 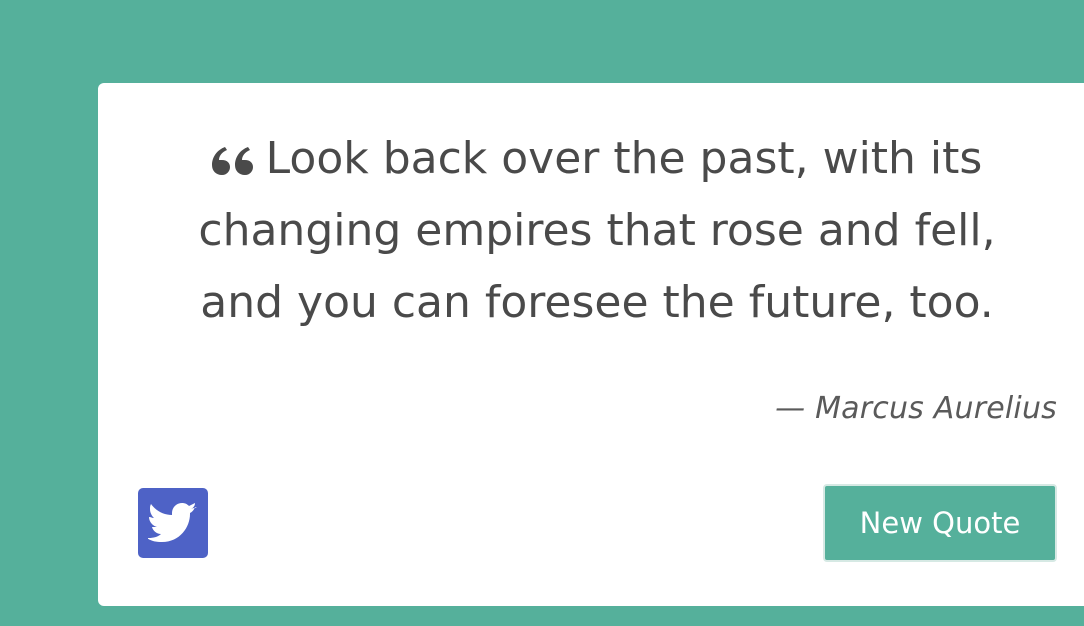 I want to click on new-quote-button: New Quote, so click(x=940, y=523).